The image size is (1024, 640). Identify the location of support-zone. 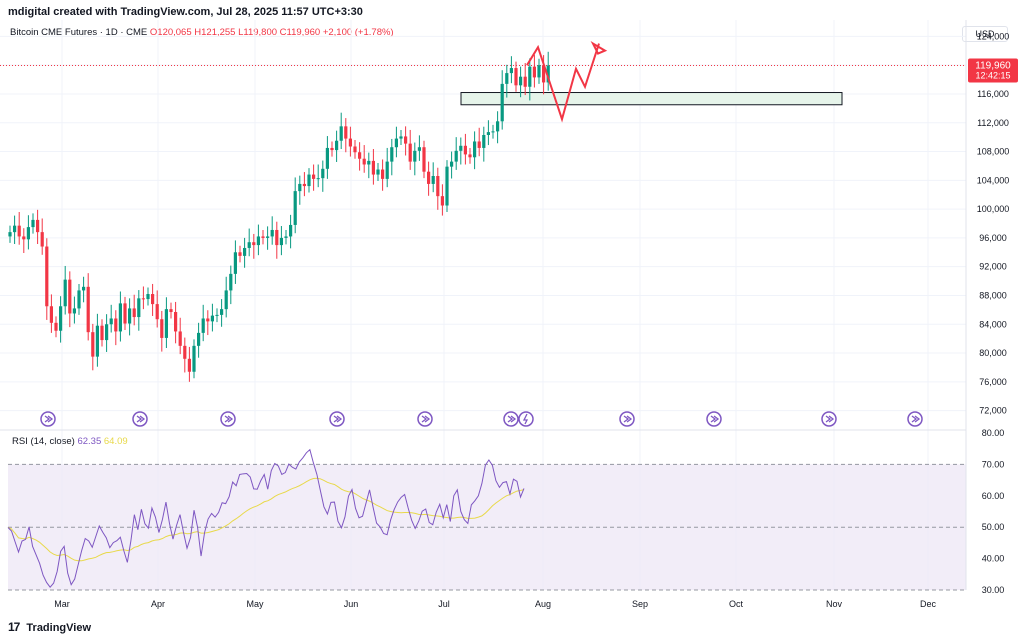
(651, 99).